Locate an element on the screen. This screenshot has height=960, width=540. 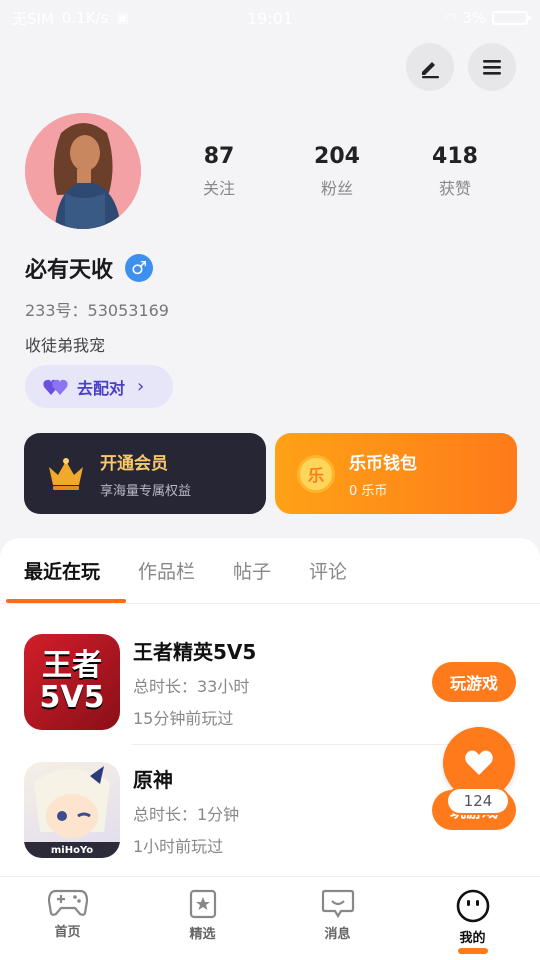
stat-value: 204 is located at coordinates (337, 156).